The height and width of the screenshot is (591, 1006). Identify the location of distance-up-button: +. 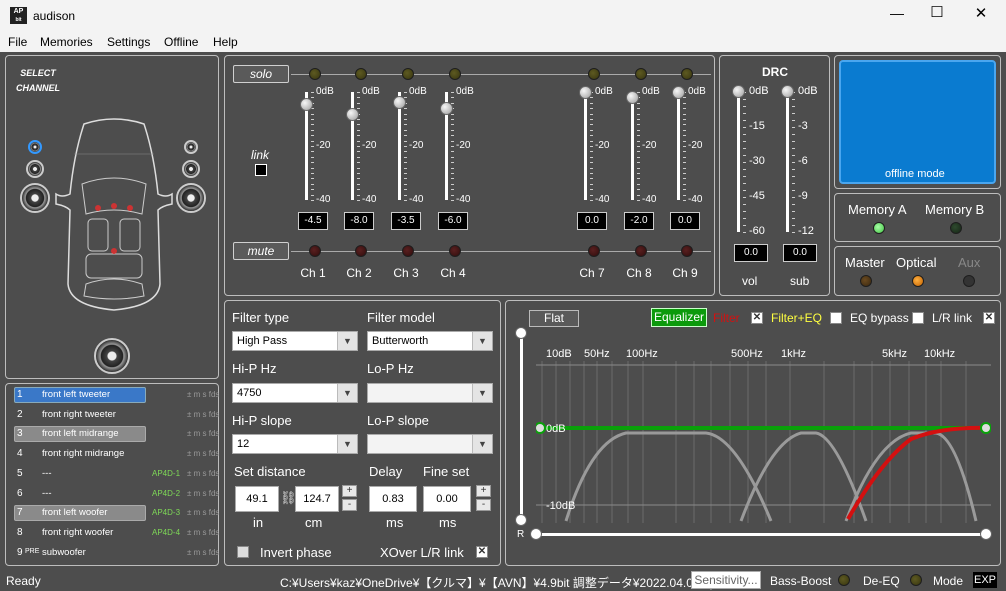
(349, 491).